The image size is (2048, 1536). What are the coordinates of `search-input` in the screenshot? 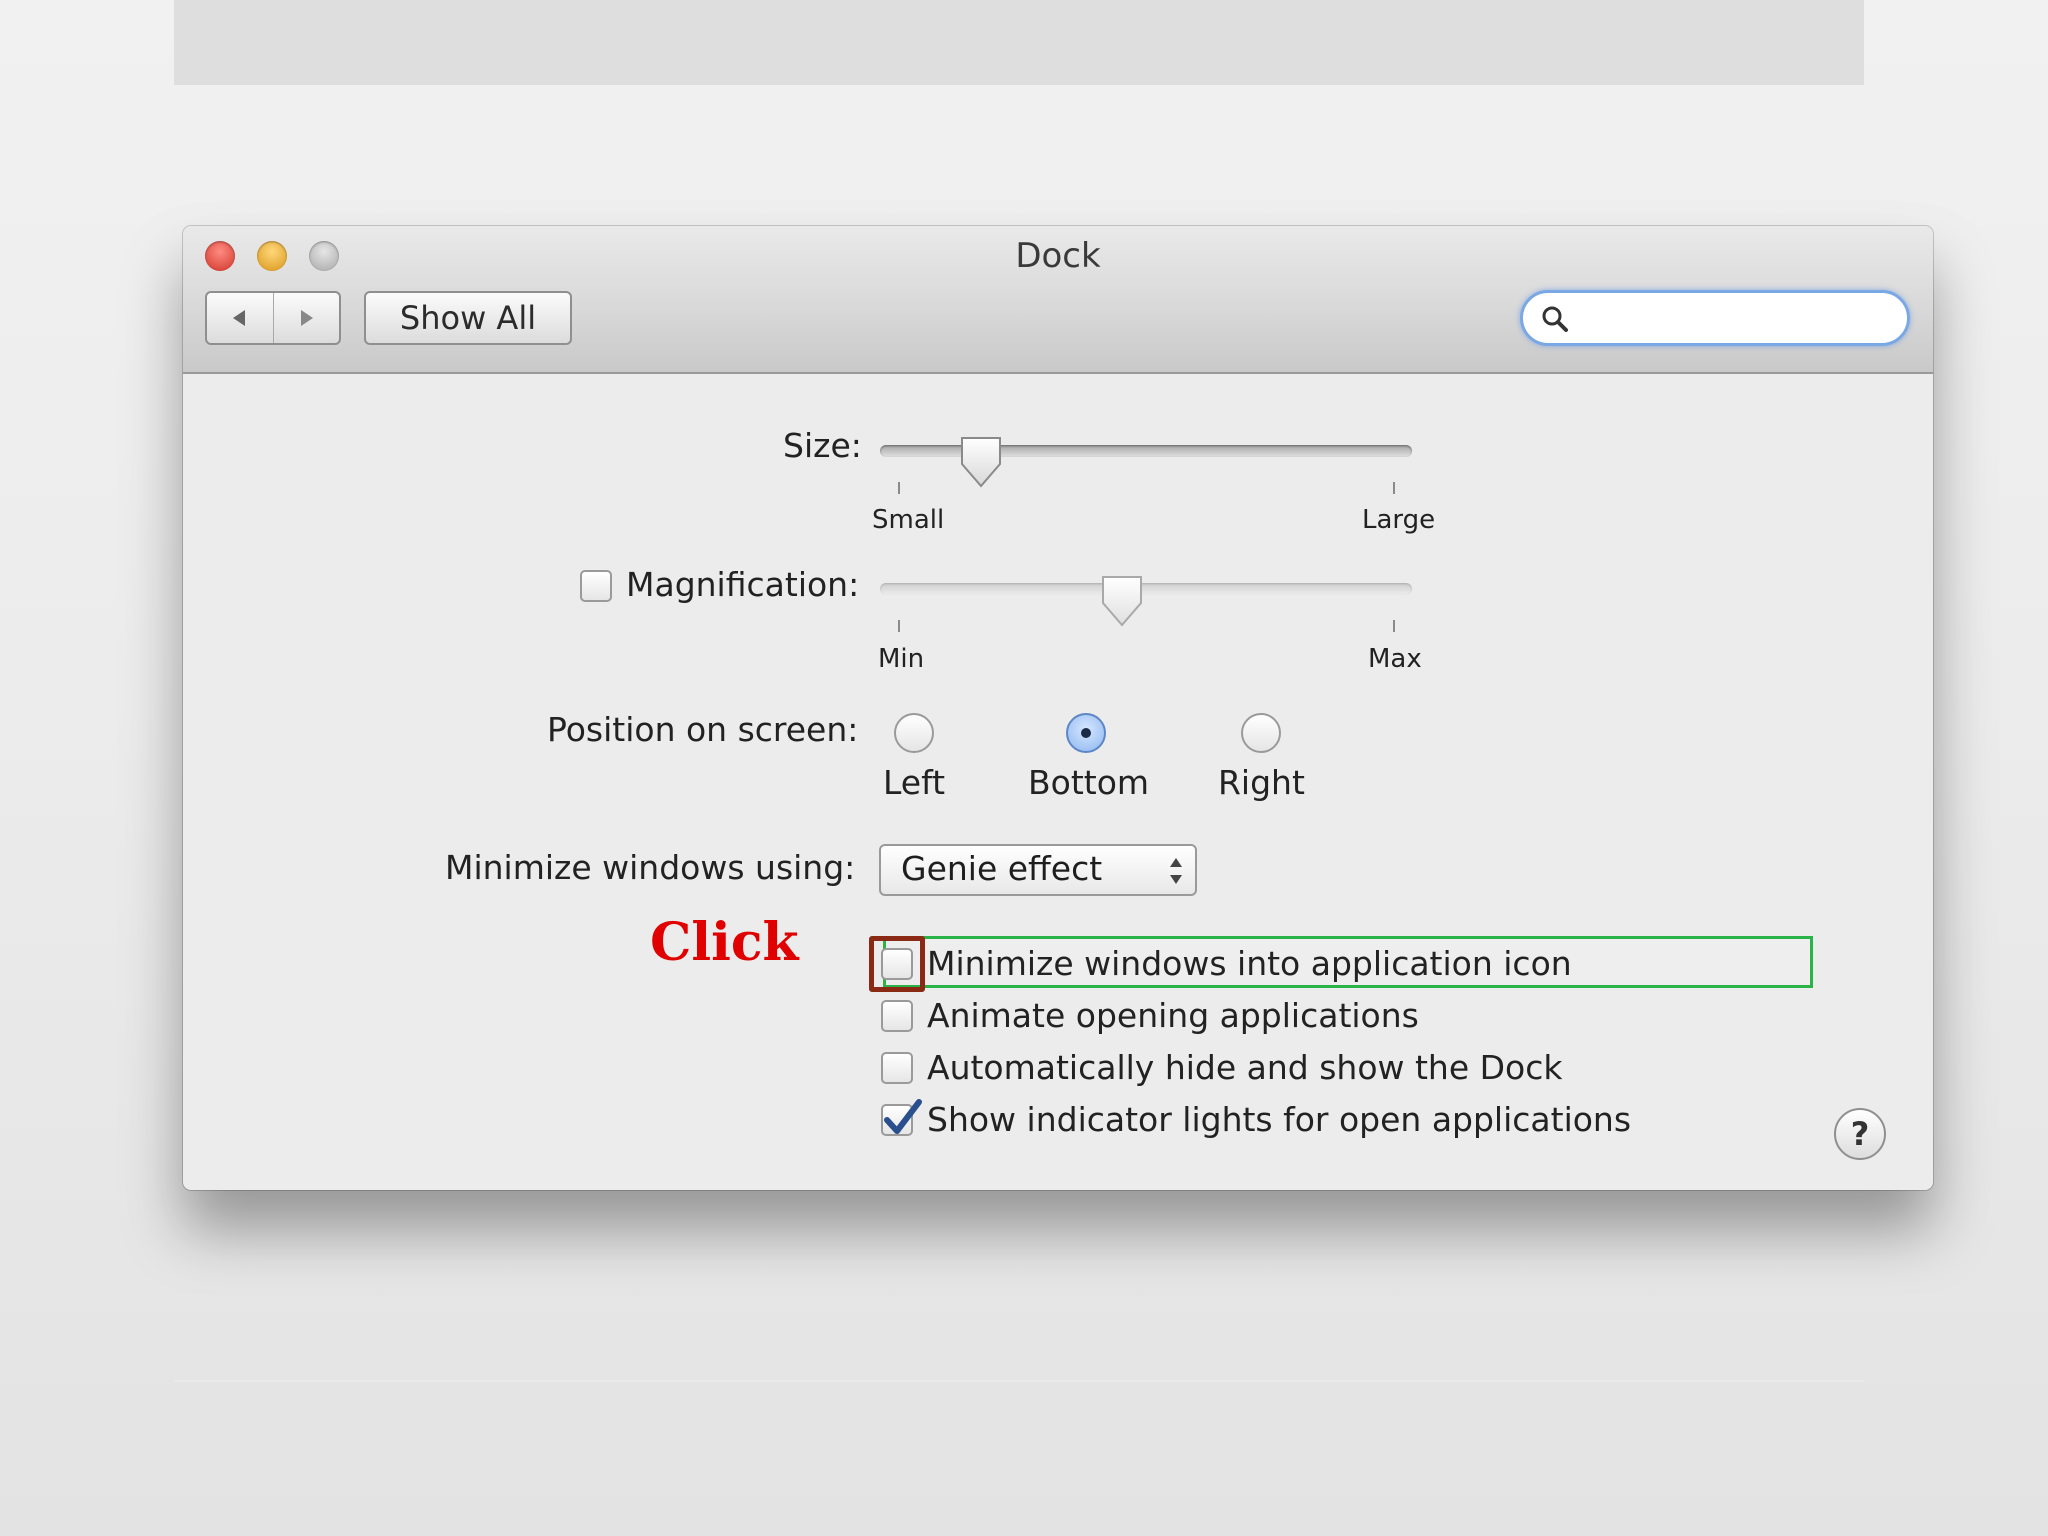 It's located at (1738, 319).